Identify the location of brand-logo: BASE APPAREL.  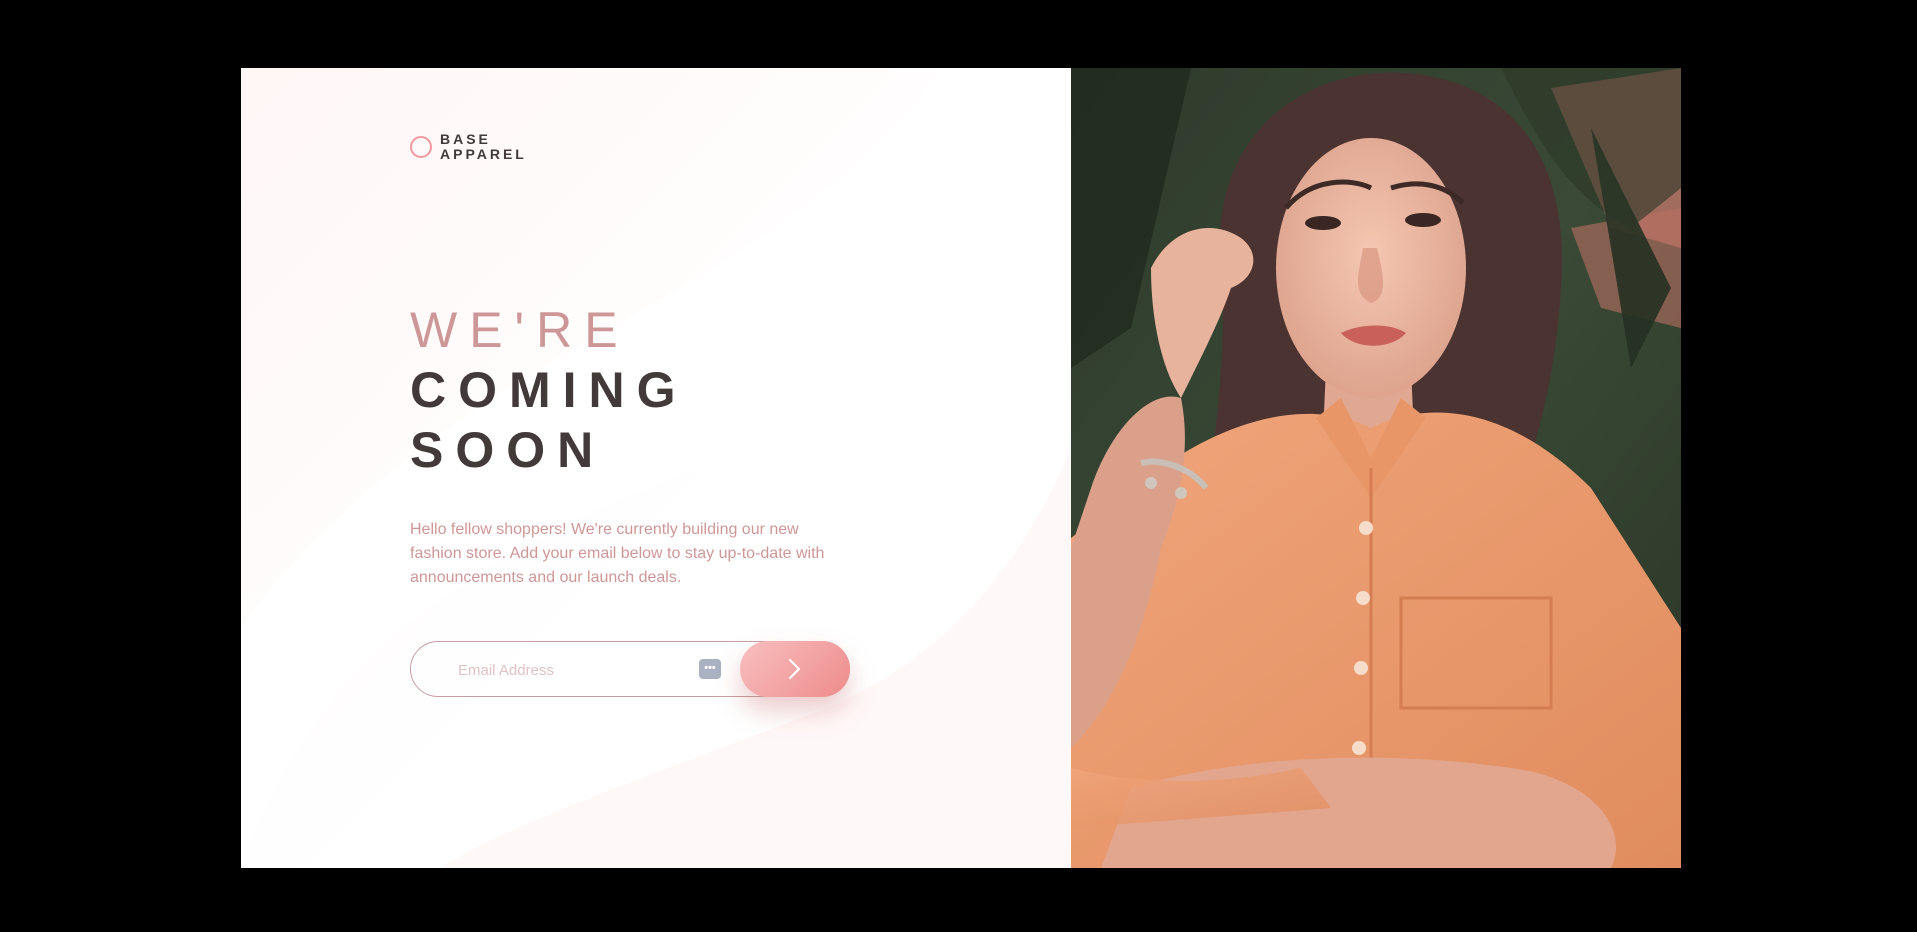
(468, 147).